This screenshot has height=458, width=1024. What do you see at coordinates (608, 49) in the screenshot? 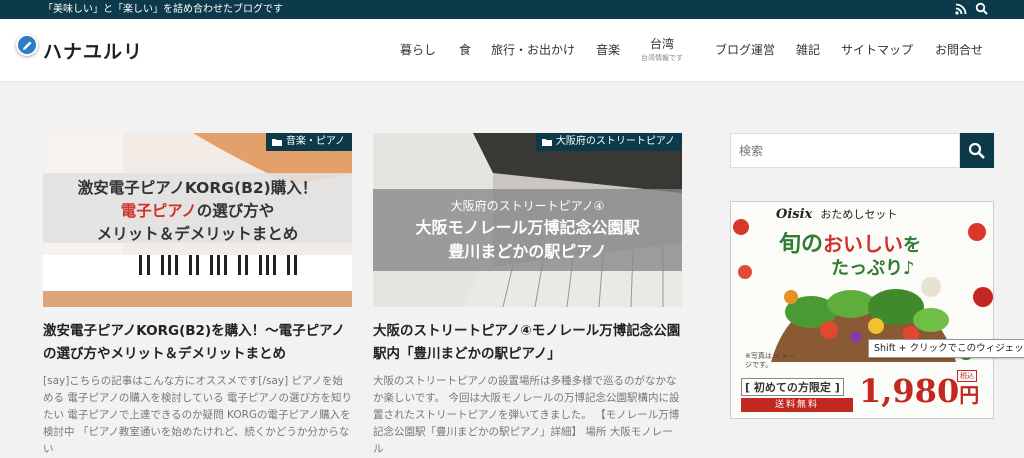
I see `nav-item-music: 音楽` at bounding box center [608, 49].